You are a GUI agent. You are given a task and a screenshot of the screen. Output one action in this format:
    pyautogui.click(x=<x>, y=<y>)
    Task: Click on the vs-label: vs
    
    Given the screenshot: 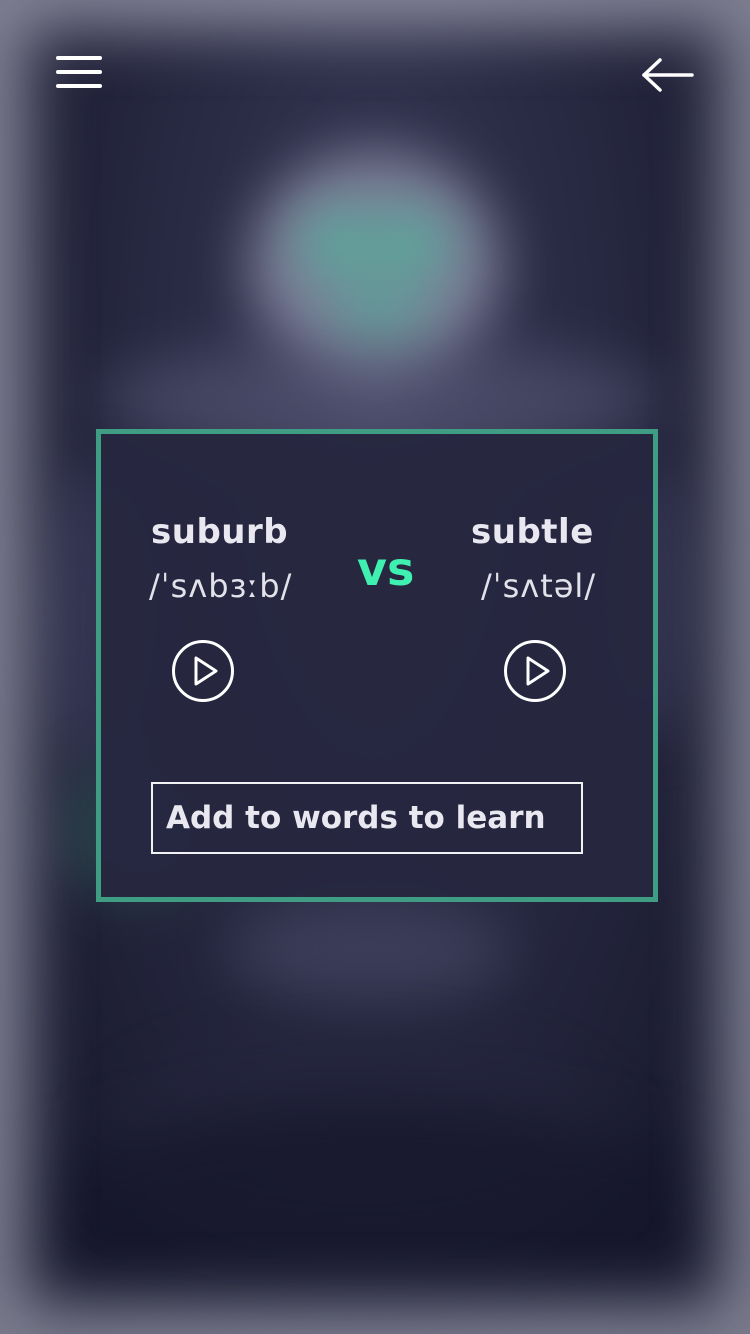 What is the action you would take?
    pyautogui.click(x=386, y=569)
    